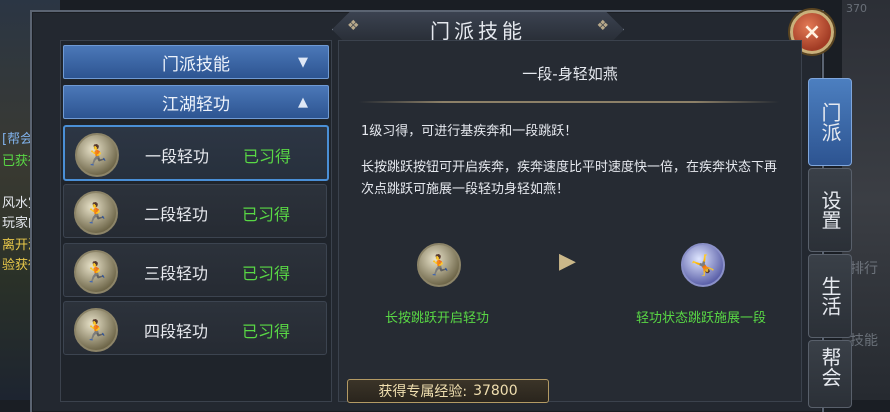  Describe the element at coordinates (569, 102) in the screenshot. I see `divider` at that location.